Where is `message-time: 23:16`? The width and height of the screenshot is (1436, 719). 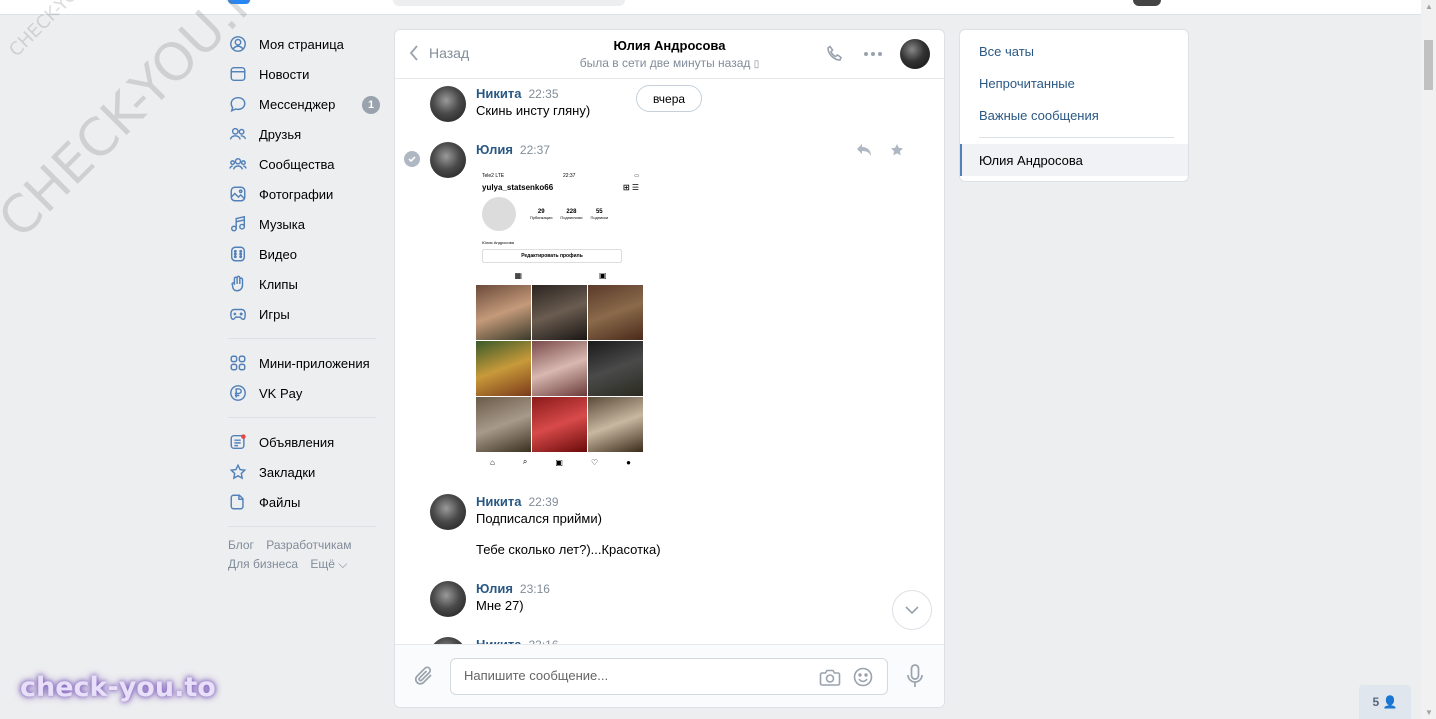 message-time: 23:16 is located at coordinates (535, 589).